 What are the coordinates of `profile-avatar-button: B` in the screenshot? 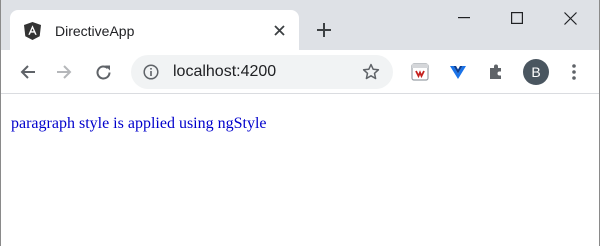 It's located at (536, 72).